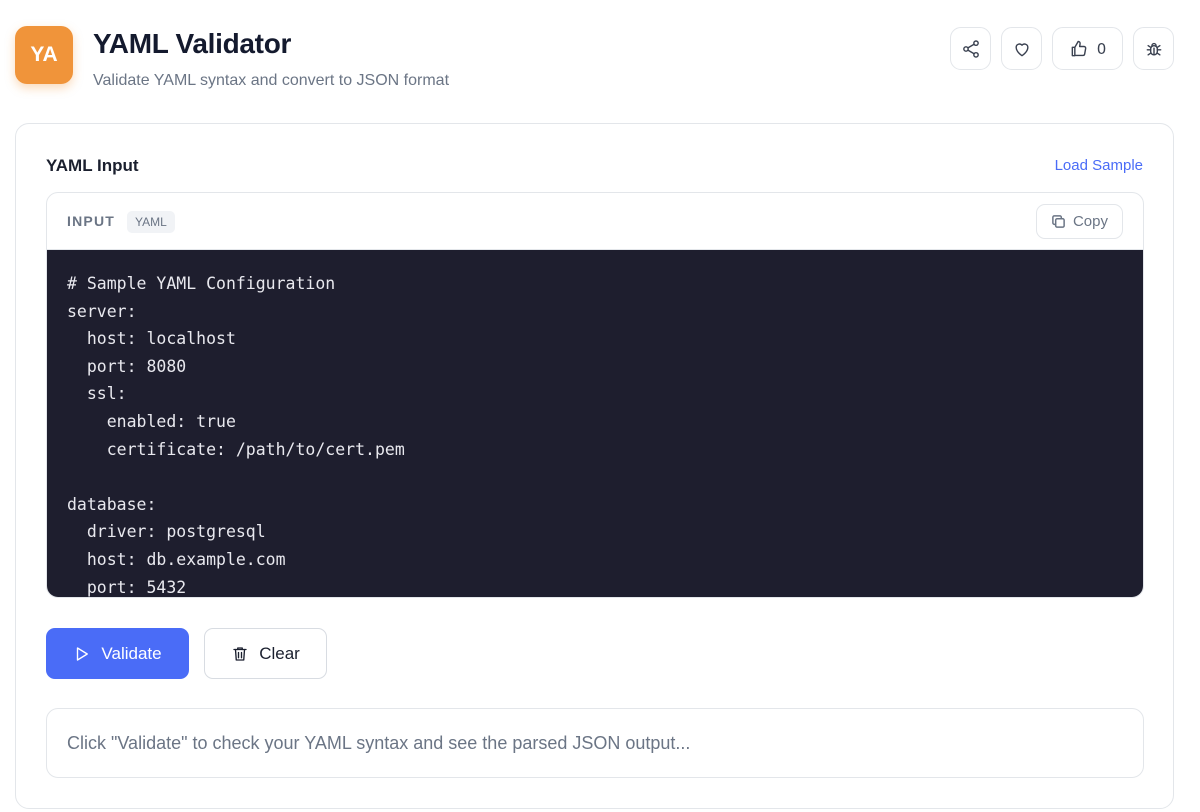 The height and width of the screenshot is (812, 1200). What do you see at coordinates (192, 43) in the screenshot?
I see `page-title: YAML Validator` at bounding box center [192, 43].